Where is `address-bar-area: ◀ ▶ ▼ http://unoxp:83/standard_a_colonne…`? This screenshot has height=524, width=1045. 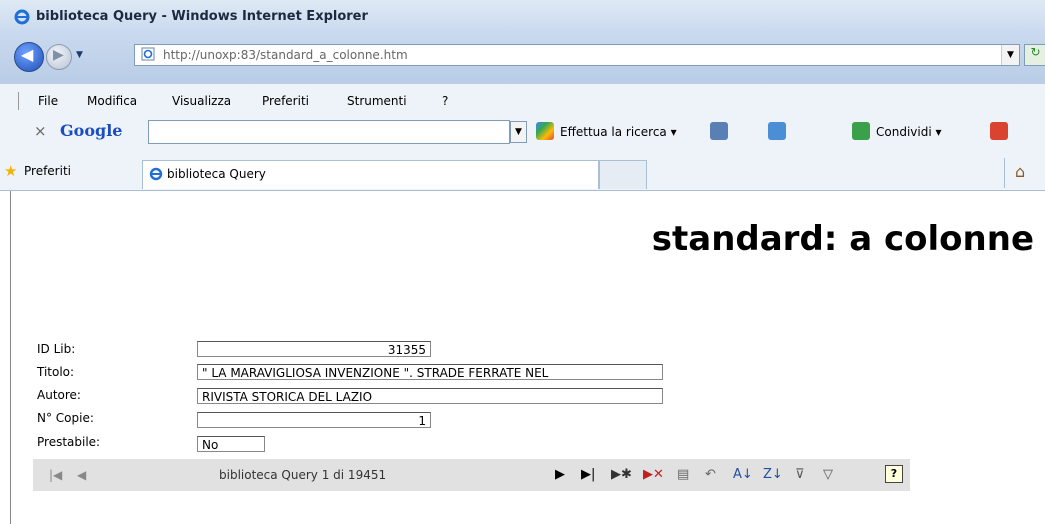
address-bar-area: ◀ ▶ ▼ http://unoxp:83/standard_a_colonne… is located at coordinates (522, 59).